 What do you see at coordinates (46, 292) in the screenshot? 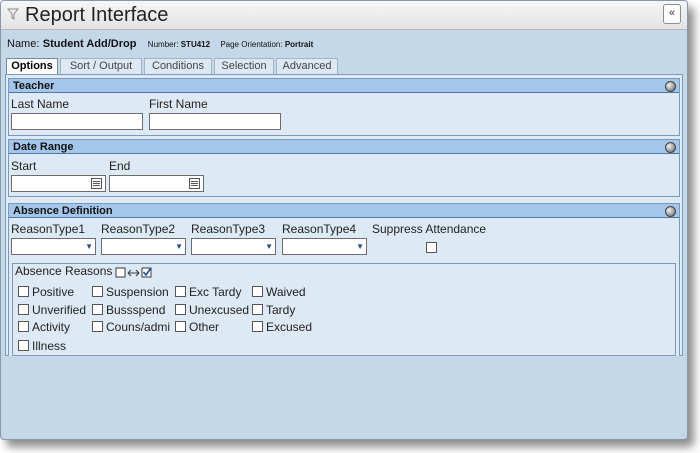
I see `reason-positive: Positive` at bounding box center [46, 292].